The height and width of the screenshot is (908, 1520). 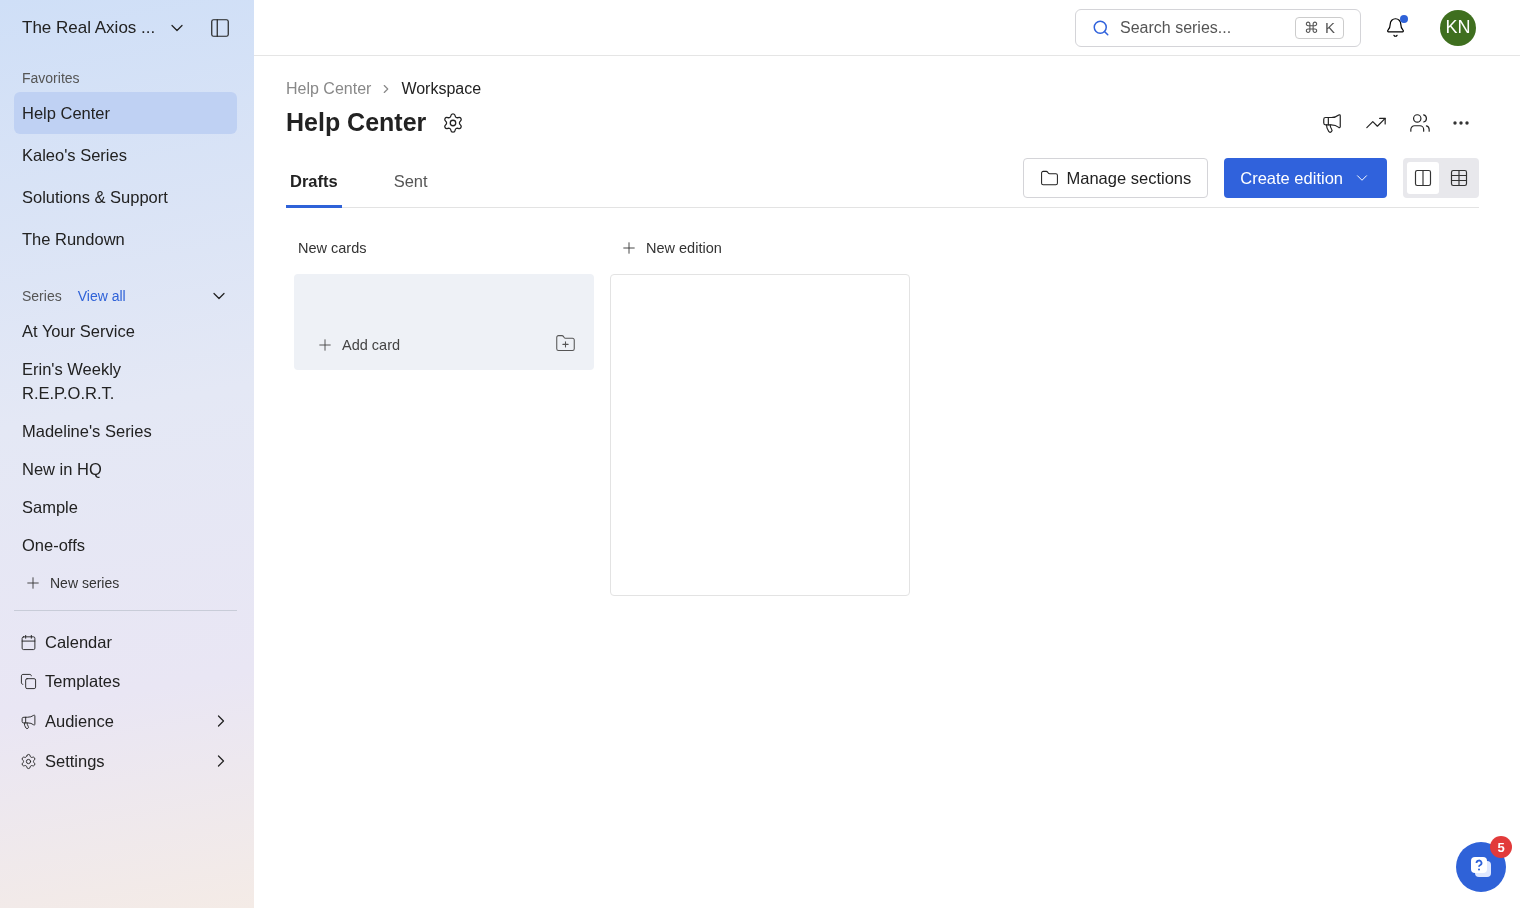 What do you see at coordinates (125, 507) in the screenshot?
I see `sidebar-item: Sample` at bounding box center [125, 507].